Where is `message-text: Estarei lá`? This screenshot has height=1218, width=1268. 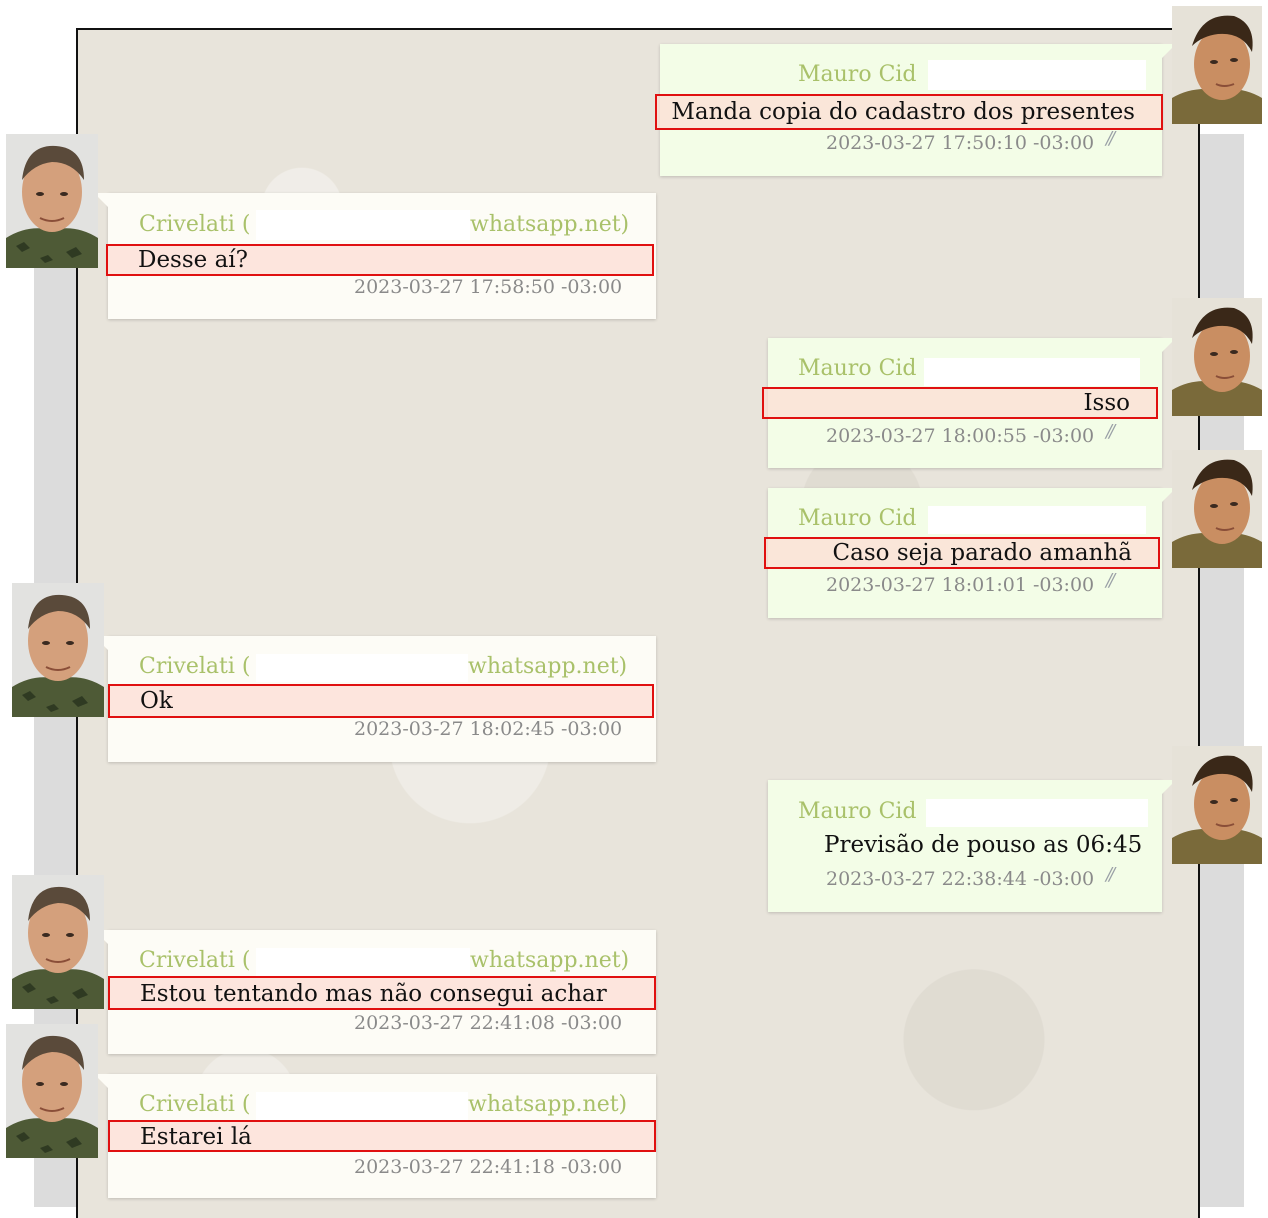 message-text: Estarei lá is located at coordinates (382, 1136).